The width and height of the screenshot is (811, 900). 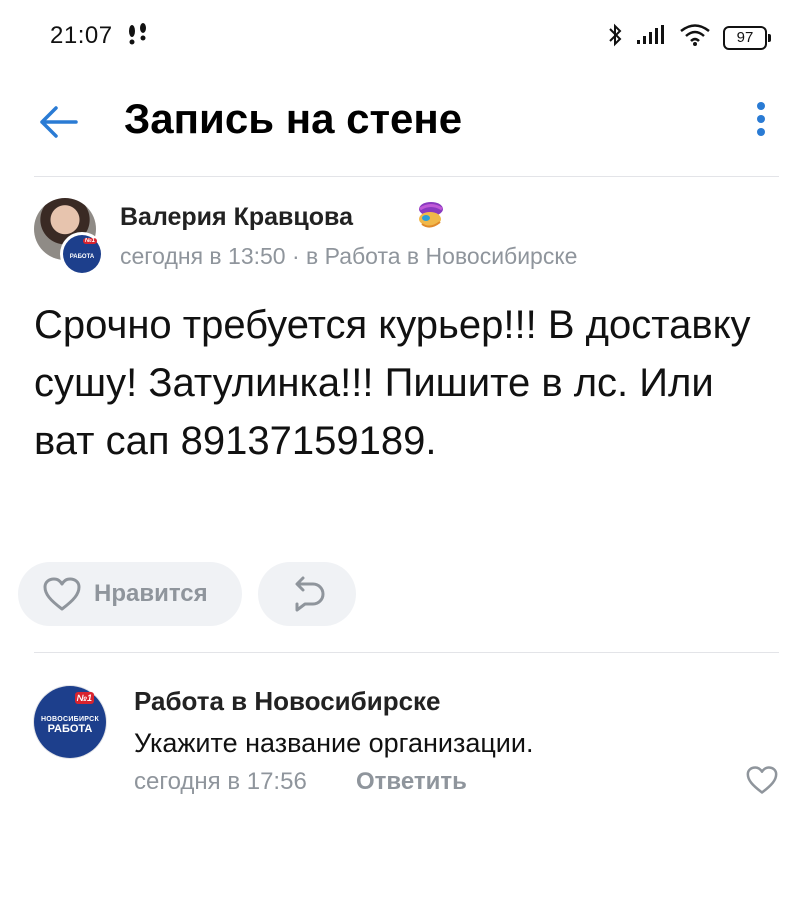 I want to click on comment-author-name: Работа в Новосибирске, so click(x=287, y=701).